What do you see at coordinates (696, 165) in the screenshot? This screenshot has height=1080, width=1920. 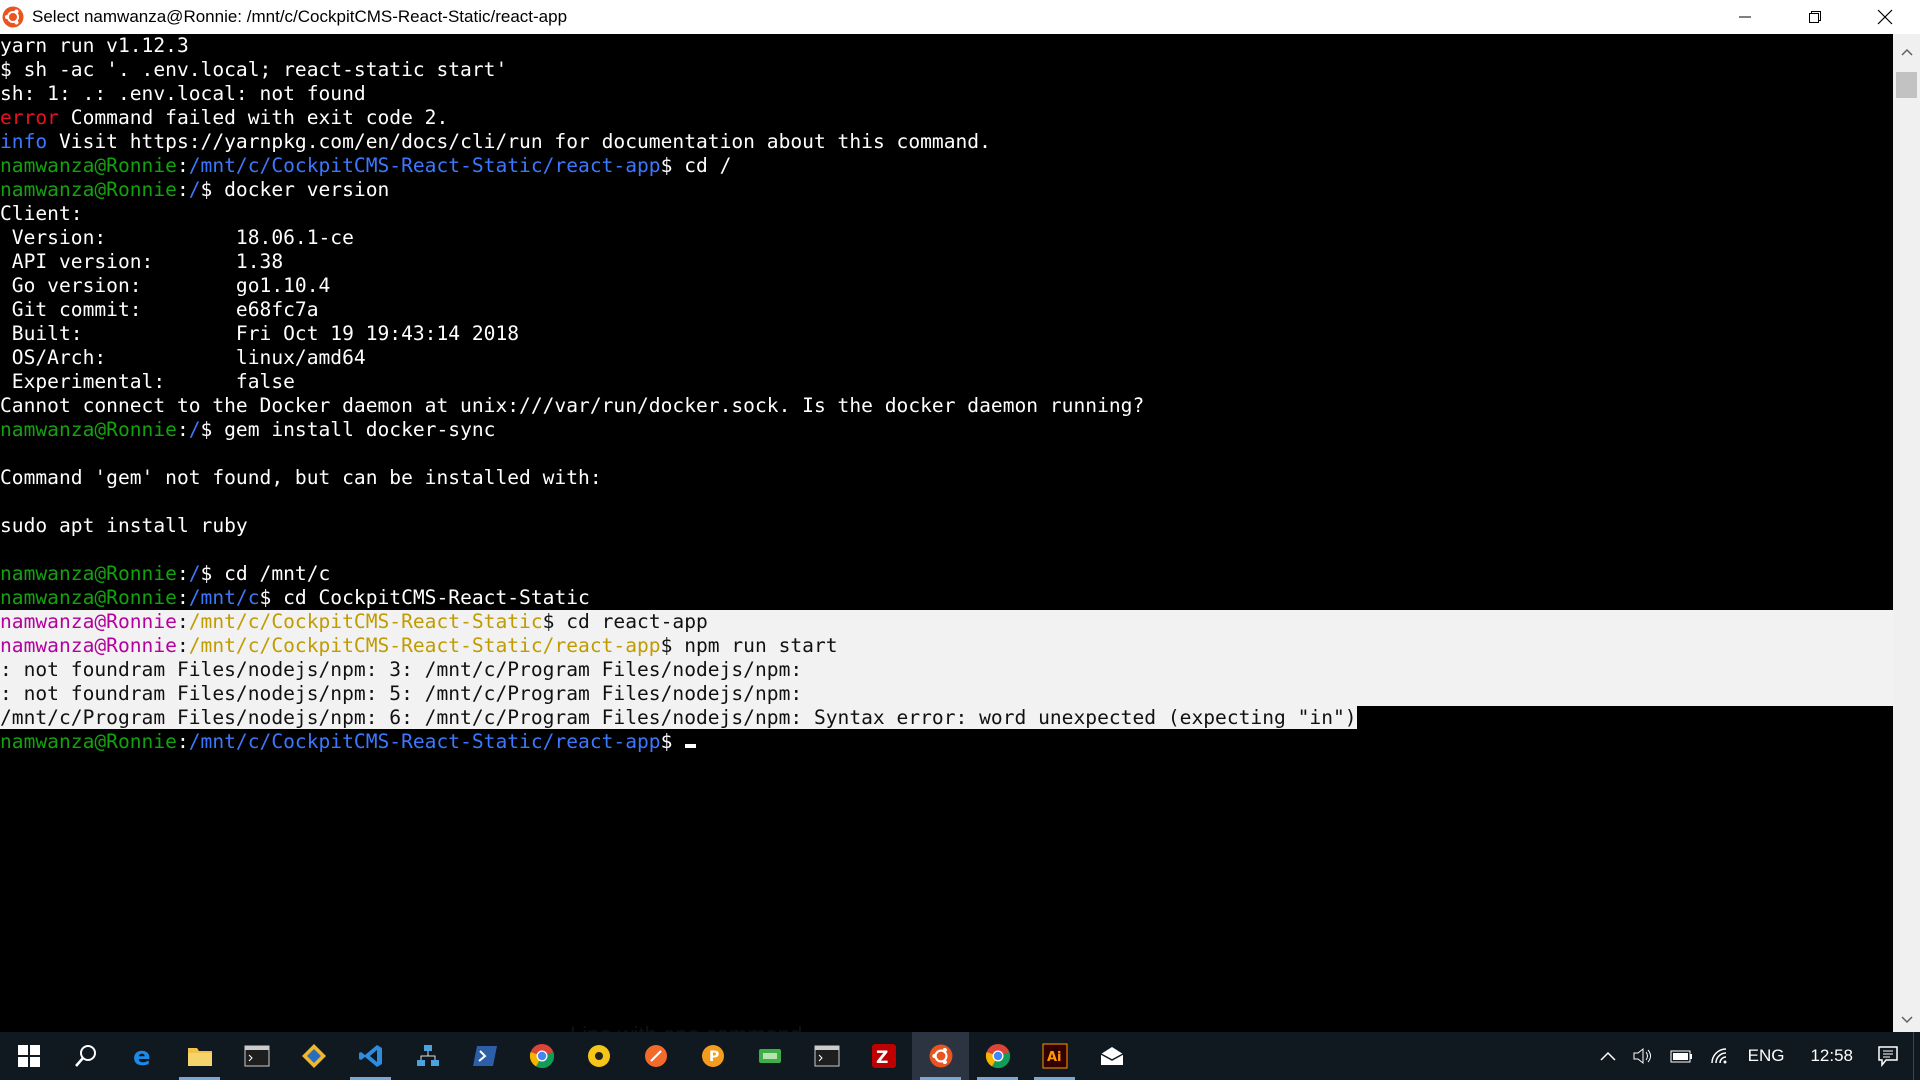 I see `line-text: $ cd /` at bounding box center [696, 165].